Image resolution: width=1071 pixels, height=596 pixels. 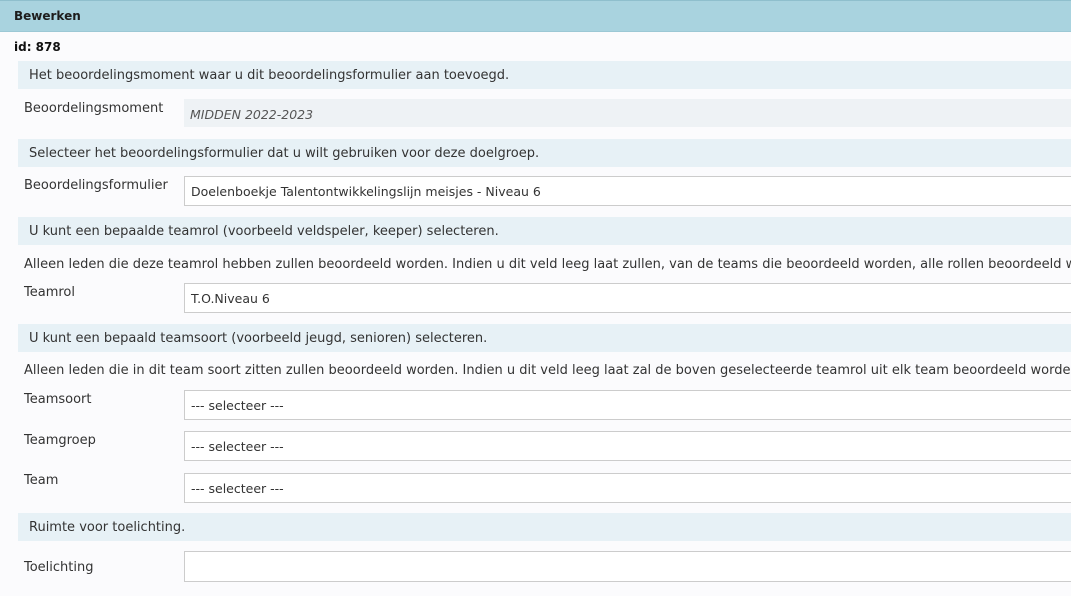 I want to click on team-label: Team, so click(x=41, y=480).